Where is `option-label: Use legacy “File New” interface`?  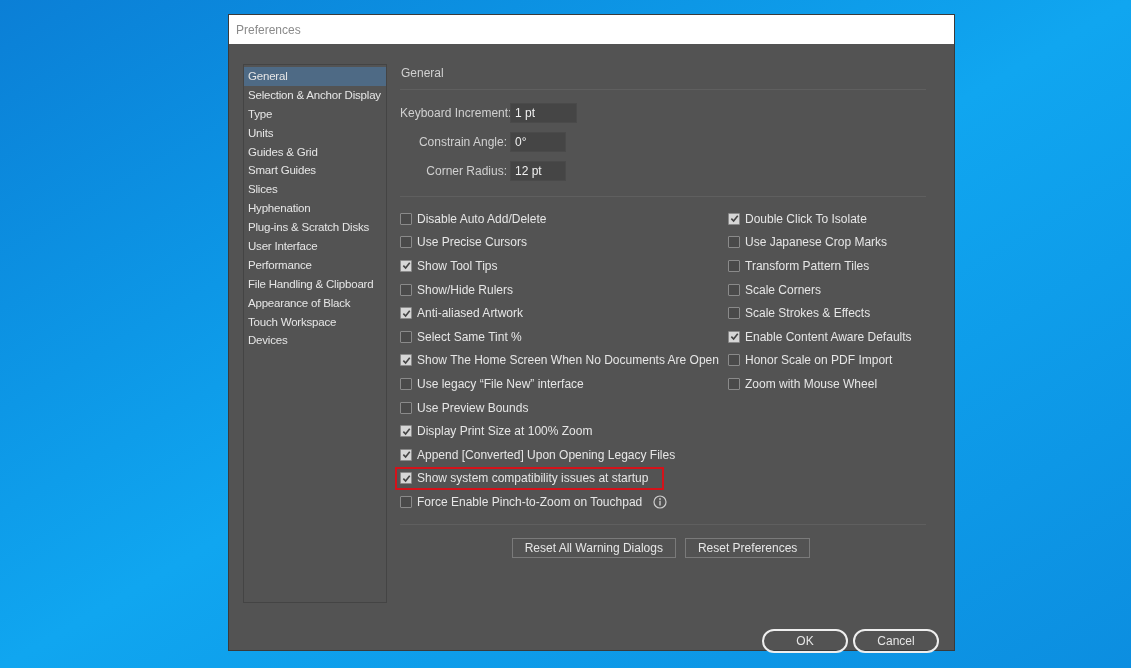
option-label: Use legacy “File New” interface is located at coordinates (500, 384).